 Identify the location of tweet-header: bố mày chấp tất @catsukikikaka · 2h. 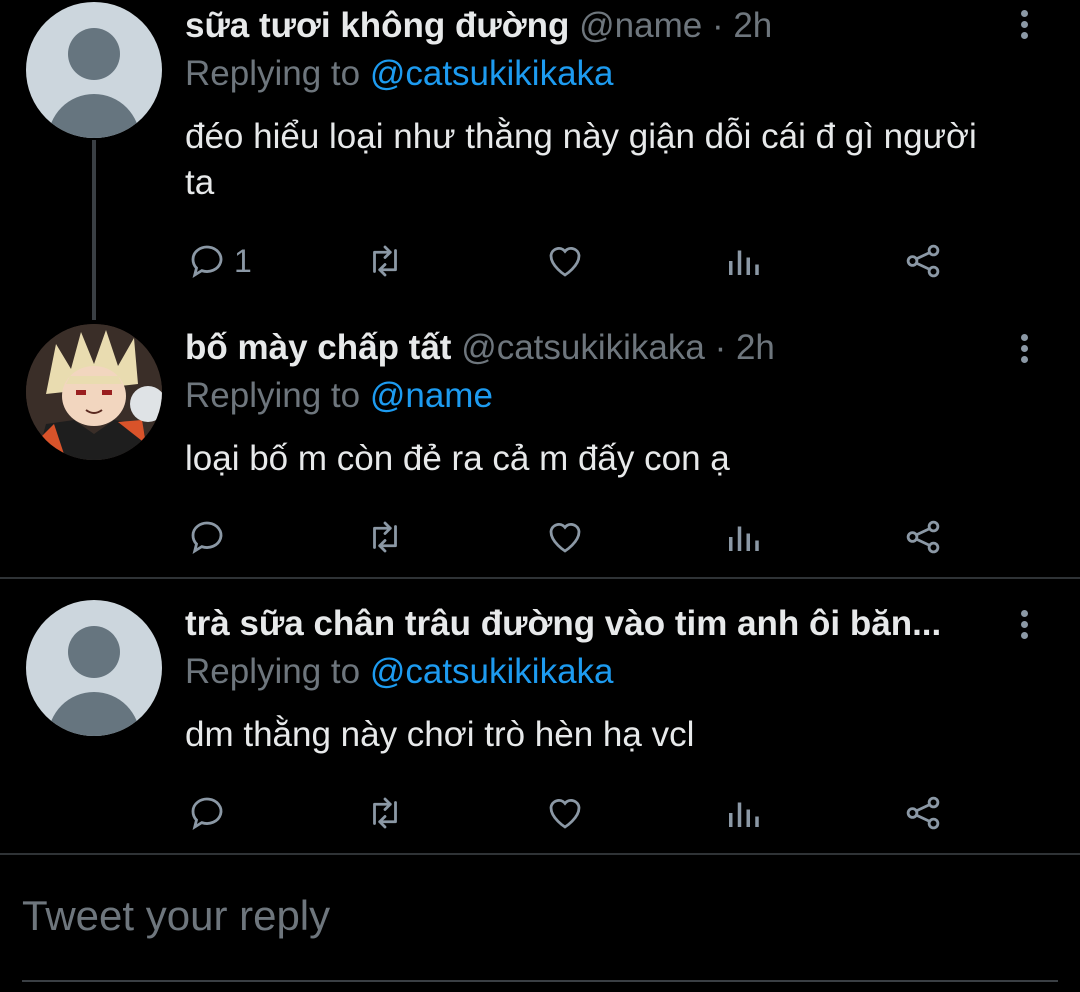
(480, 348).